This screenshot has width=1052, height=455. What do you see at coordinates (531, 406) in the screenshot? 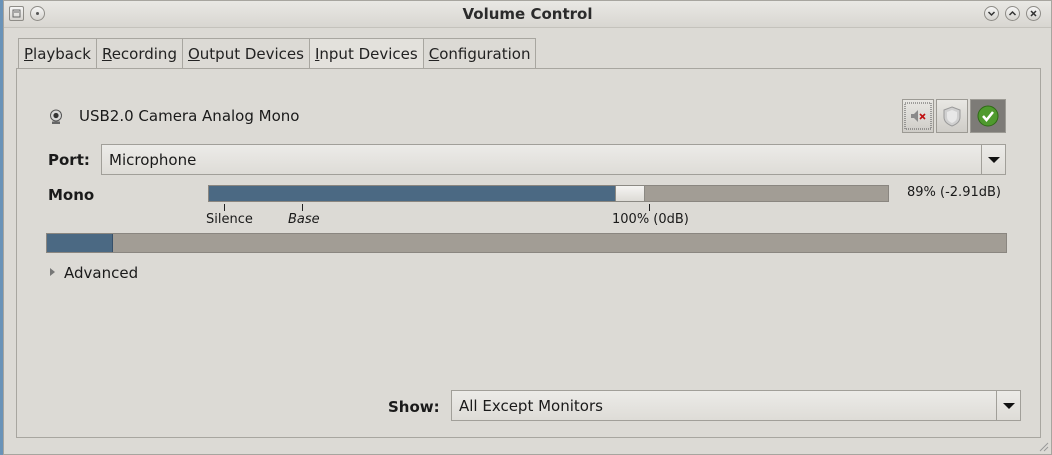
I see `show-filter-value: All Except Monitors` at bounding box center [531, 406].